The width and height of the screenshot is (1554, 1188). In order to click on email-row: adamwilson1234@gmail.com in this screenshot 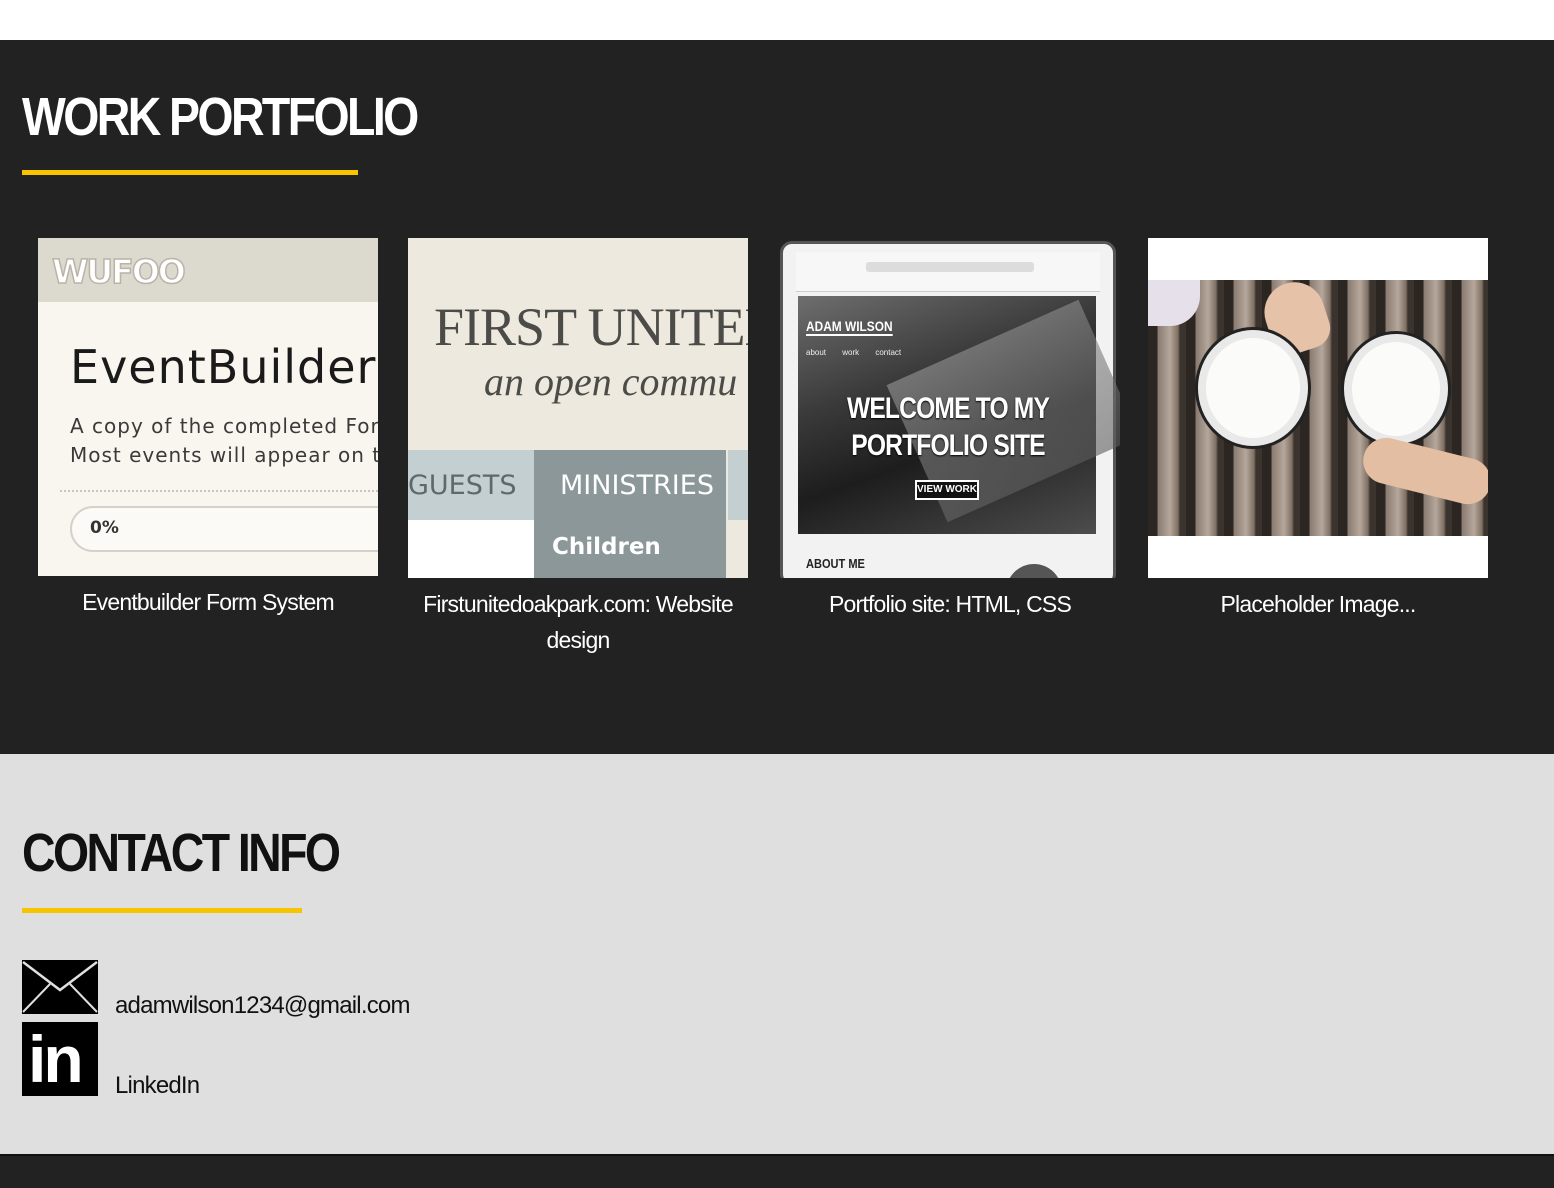, I will do `click(216, 989)`.